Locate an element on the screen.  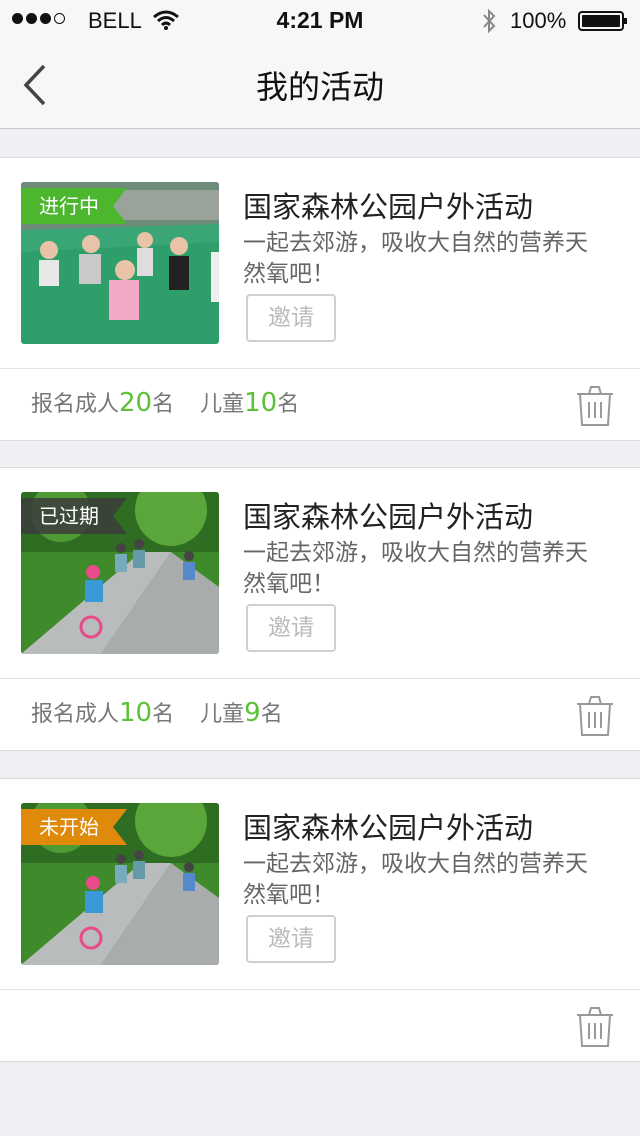
battery-icon is located at coordinates (602, 21).